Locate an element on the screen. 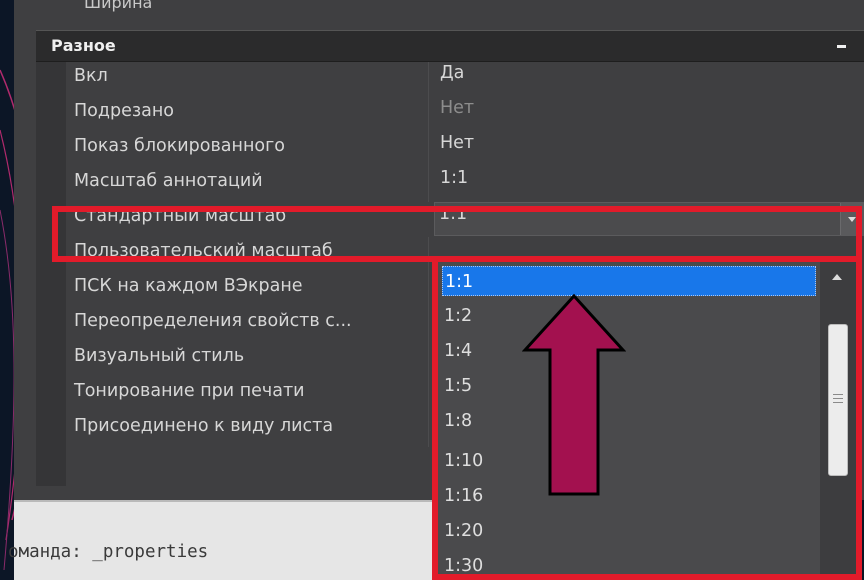 The image size is (864, 580). command-line-text: оманда: _properties is located at coordinates (108, 552).